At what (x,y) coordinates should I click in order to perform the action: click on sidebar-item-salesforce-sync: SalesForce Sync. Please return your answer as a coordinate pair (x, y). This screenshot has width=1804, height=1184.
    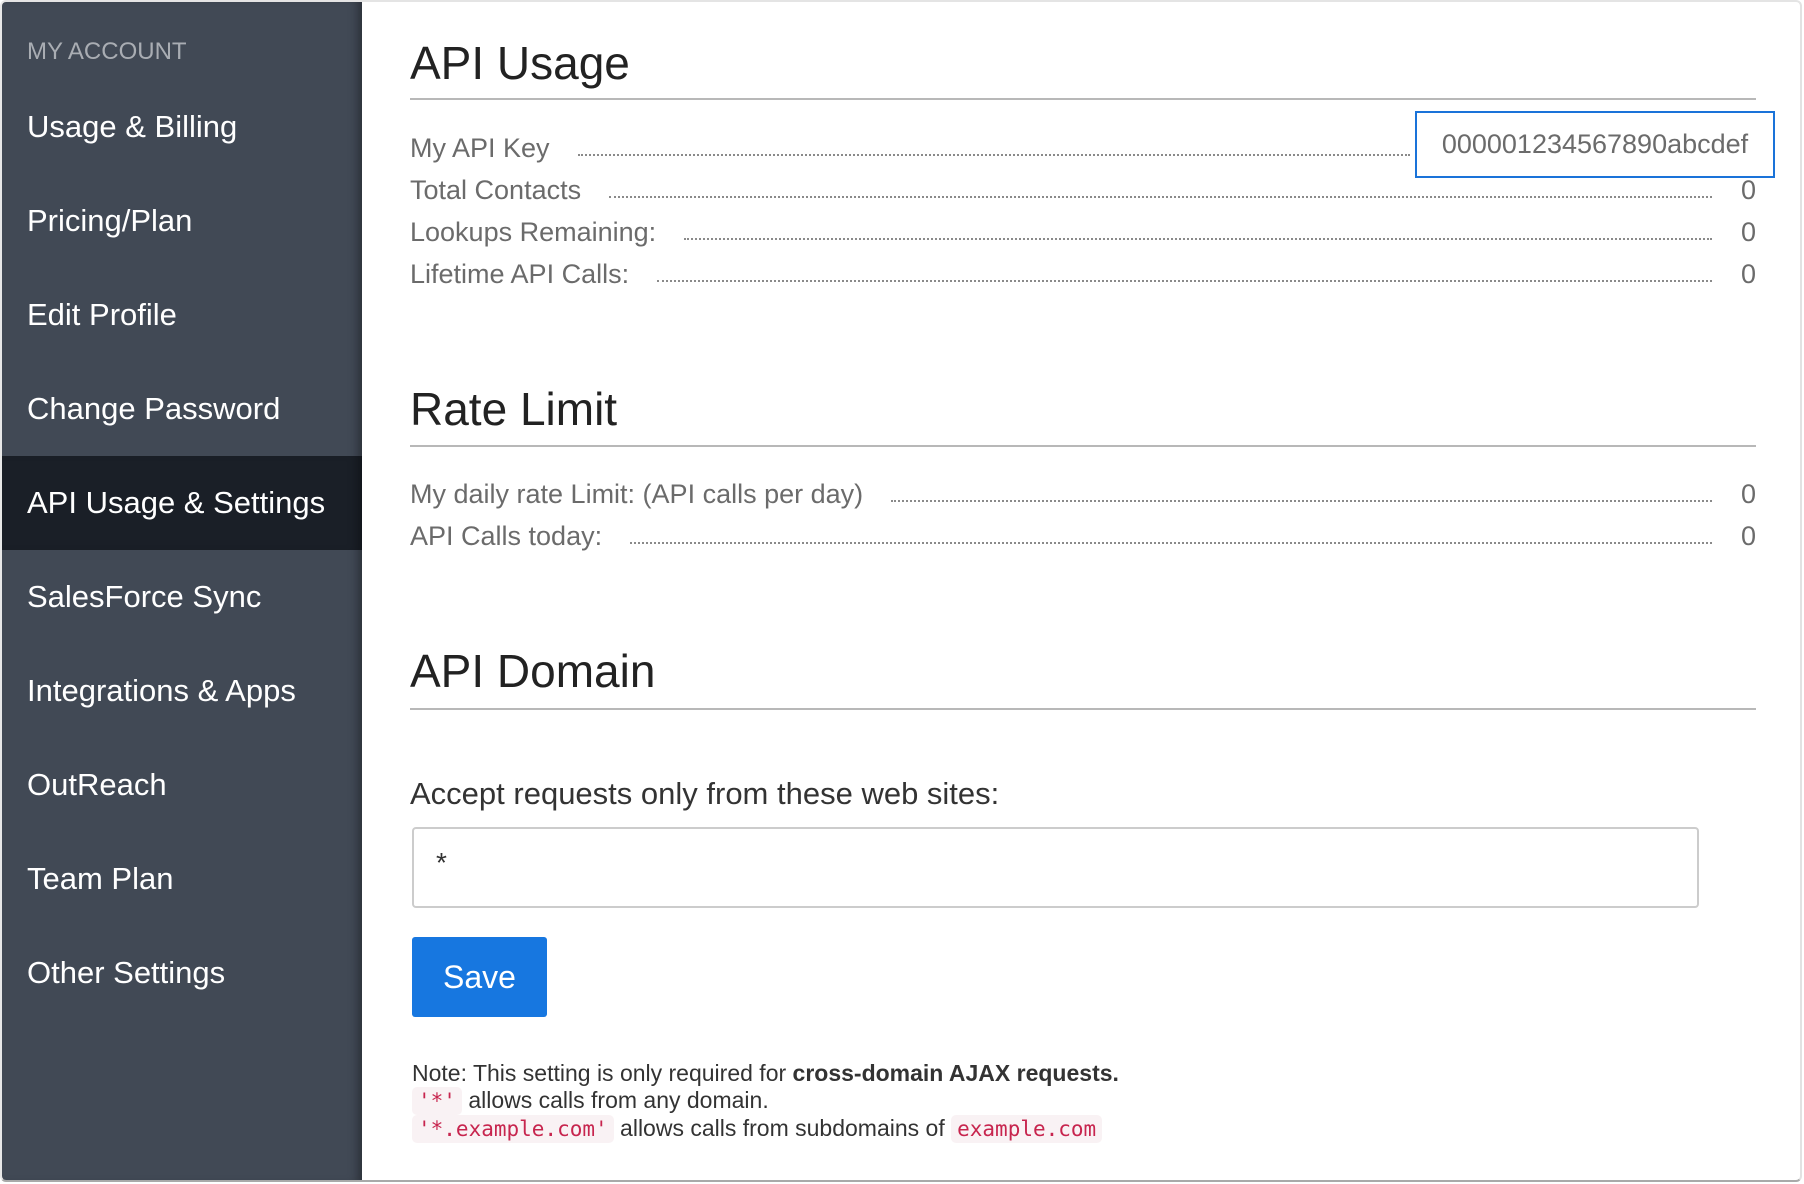
    Looking at the image, I should click on (182, 597).